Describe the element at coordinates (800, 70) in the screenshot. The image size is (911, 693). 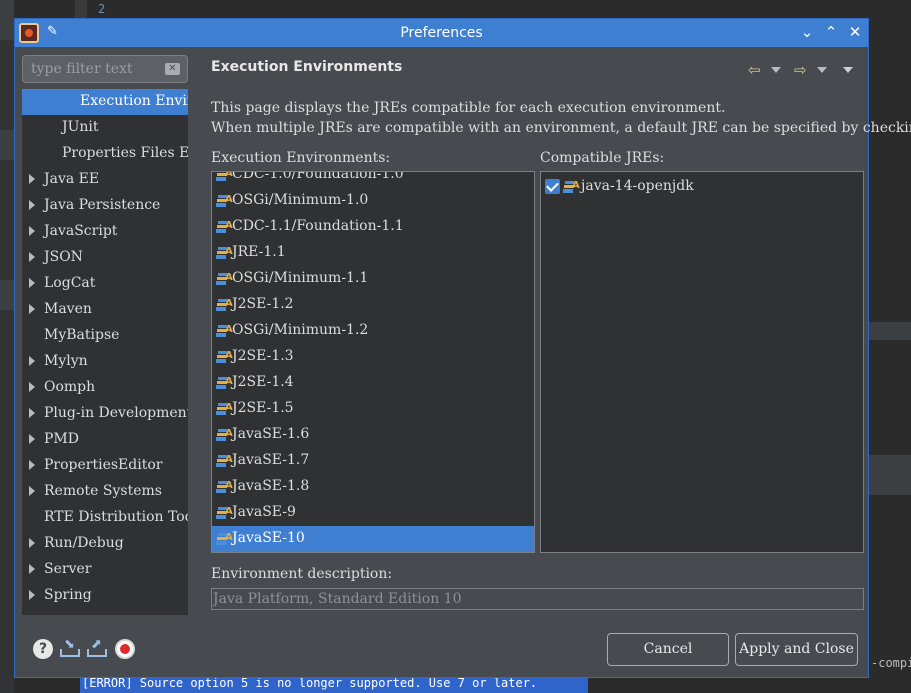
I see `forward-arrow-icon: ⇨` at that location.